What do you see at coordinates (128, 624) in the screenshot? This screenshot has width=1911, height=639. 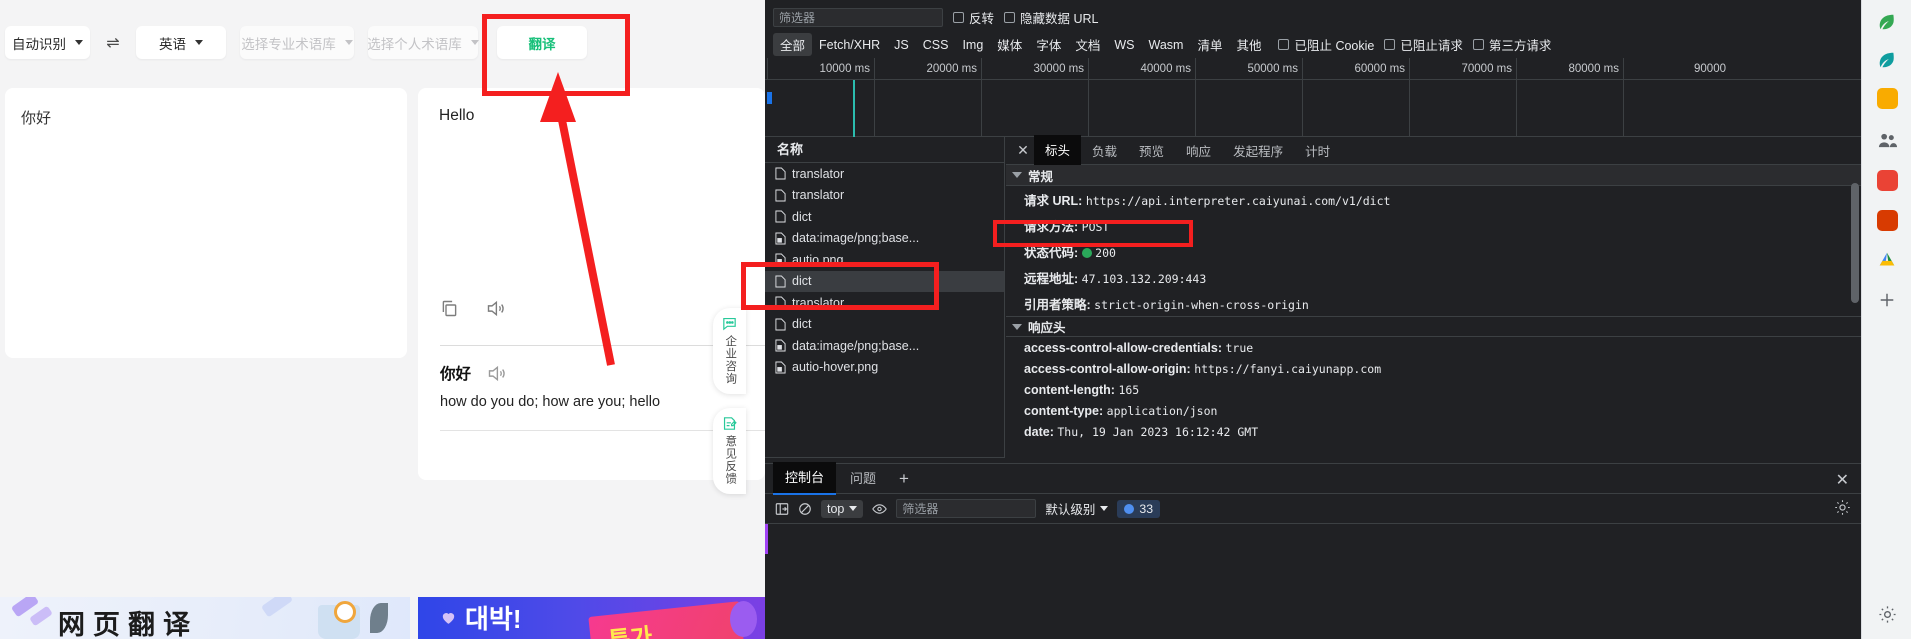 I see `banner-left-text: 网页翻译` at bounding box center [128, 624].